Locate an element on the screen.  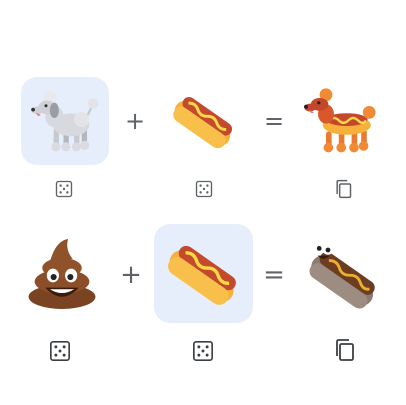
poodle-emoji is located at coordinates (65, 121).